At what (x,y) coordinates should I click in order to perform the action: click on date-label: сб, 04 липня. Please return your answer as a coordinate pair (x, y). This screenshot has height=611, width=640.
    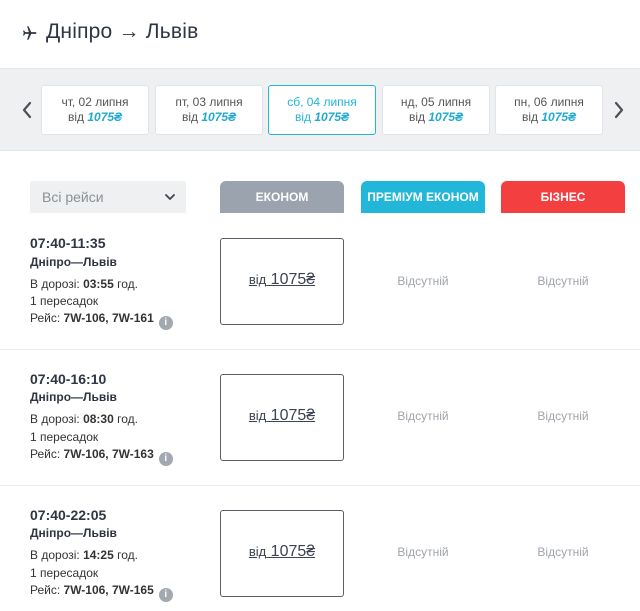
    Looking at the image, I should click on (322, 102).